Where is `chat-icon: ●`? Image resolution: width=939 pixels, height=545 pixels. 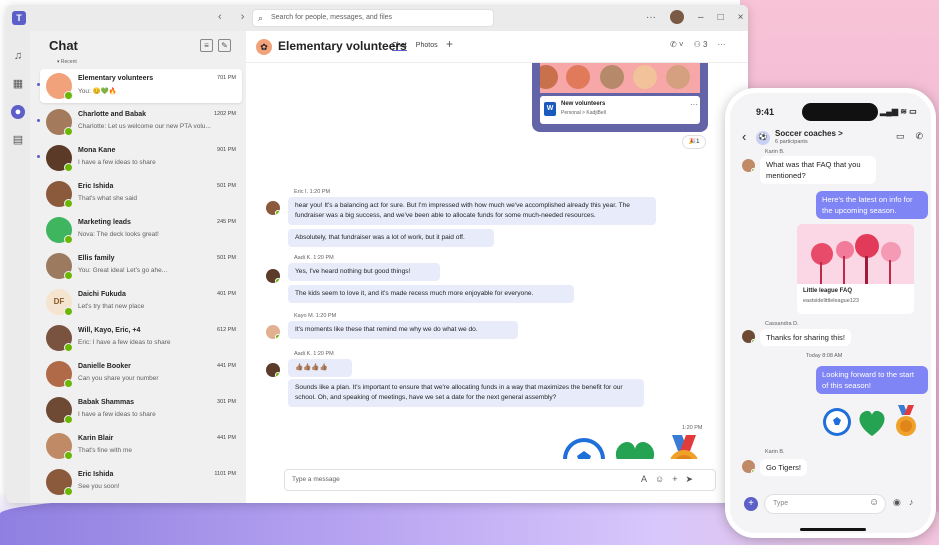
chat-icon: ● is located at coordinates (18, 112).